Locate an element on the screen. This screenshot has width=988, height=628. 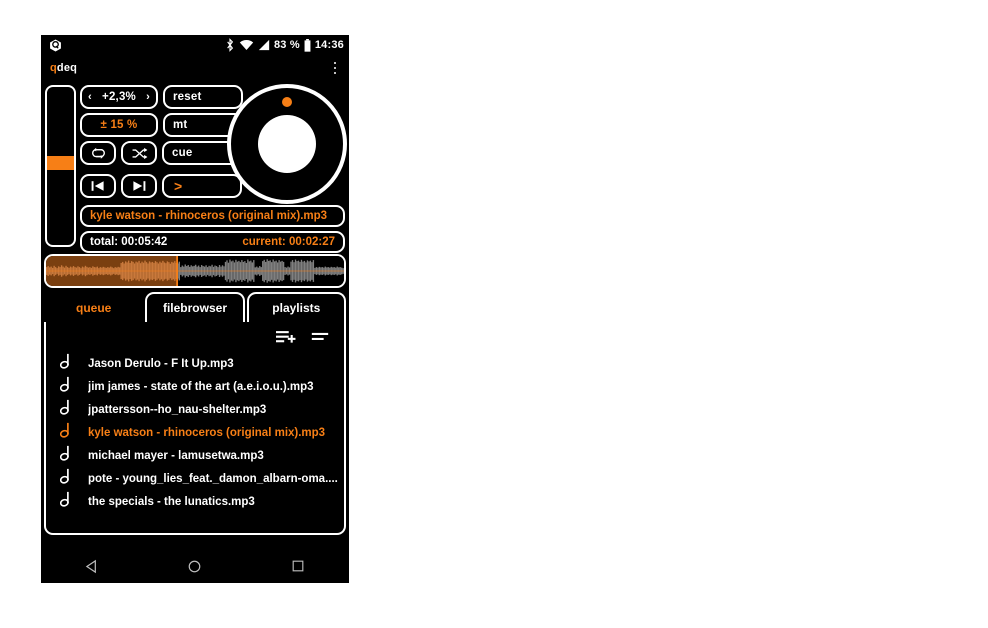
time-display: total: 00:05:42 current: 00:02:27 is located at coordinates (212, 242).